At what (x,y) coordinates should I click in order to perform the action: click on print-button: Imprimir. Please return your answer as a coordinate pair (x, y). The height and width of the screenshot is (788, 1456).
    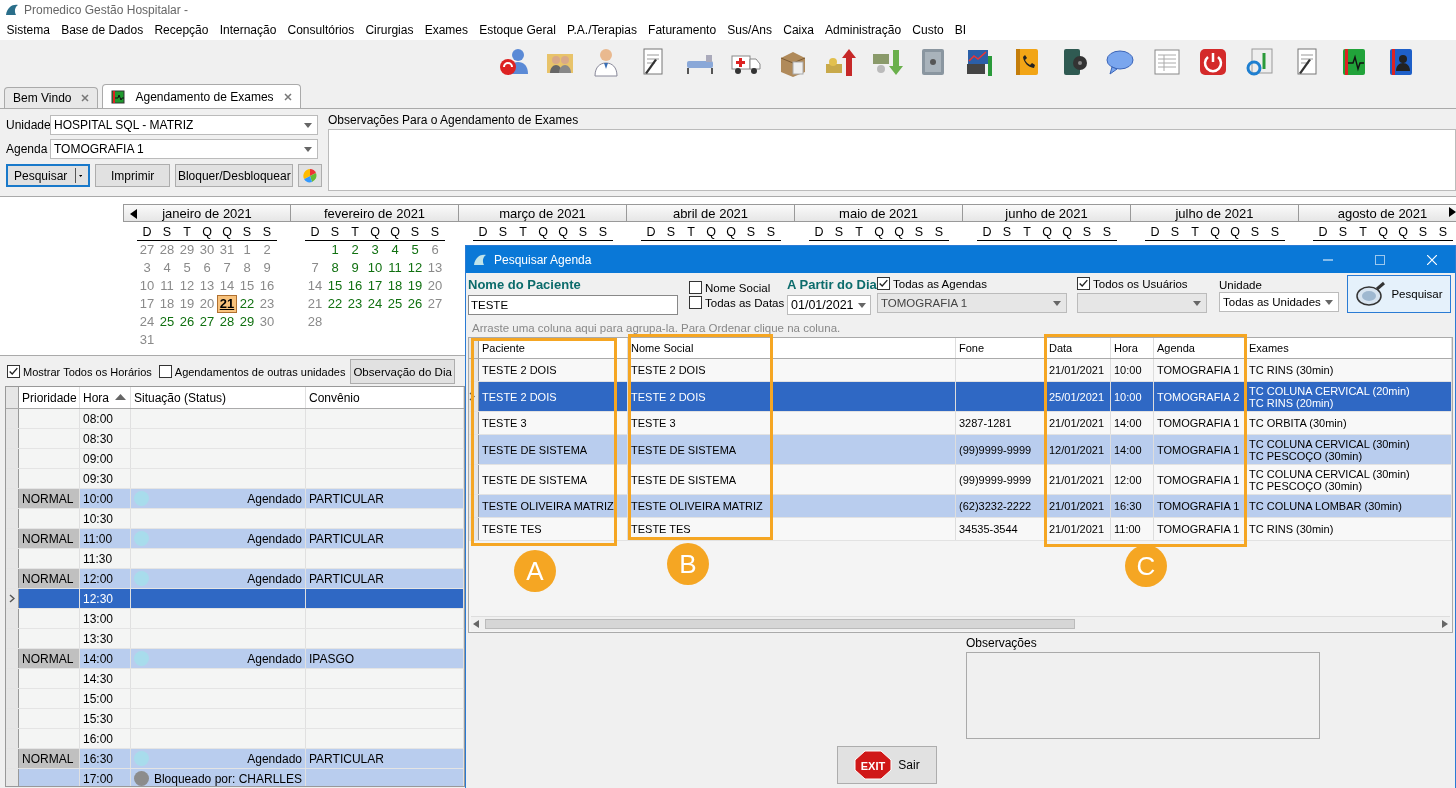
    Looking at the image, I should click on (133, 175).